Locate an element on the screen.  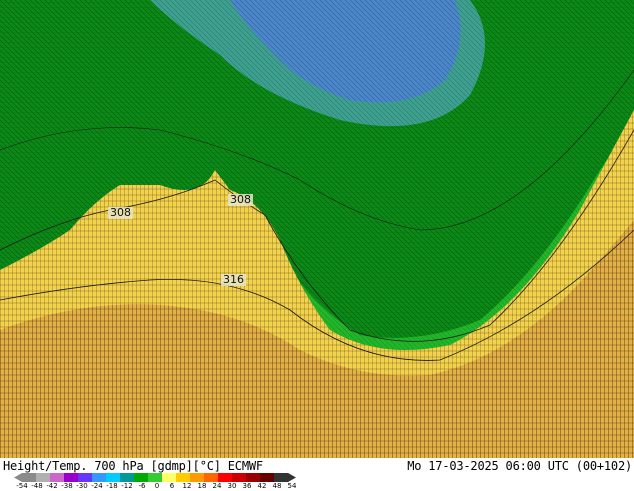
colorbar-tick-label: 6 is located at coordinates (172, 486).